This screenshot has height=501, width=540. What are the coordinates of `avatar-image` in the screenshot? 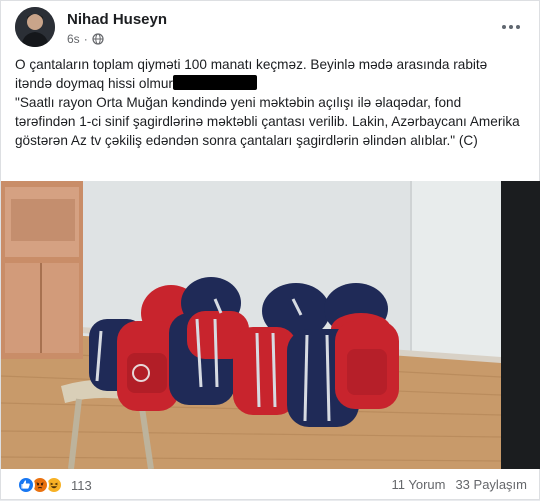 It's located at (35, 27).